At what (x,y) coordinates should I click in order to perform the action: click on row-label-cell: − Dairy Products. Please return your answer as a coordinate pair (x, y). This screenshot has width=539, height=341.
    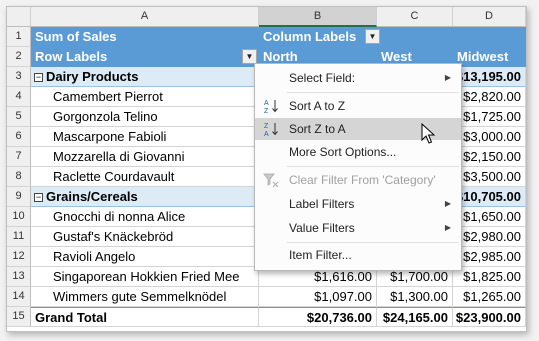
    Looking at the image, I should click on (145, 77).